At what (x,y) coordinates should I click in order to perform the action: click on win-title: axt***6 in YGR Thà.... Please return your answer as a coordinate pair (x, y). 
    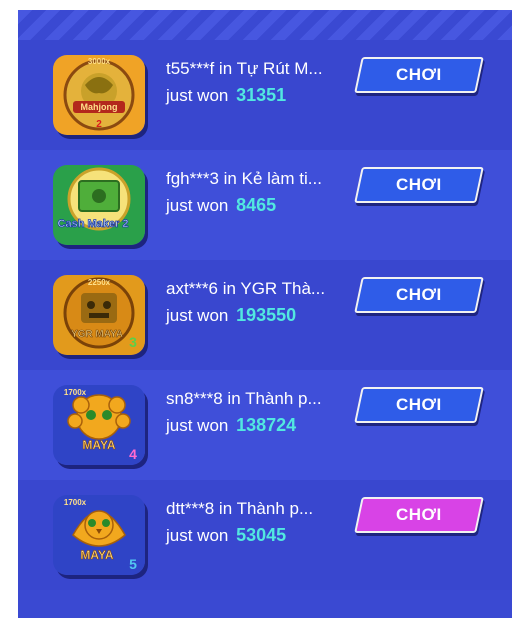
    Looking at the image, I should click on (246, 288).